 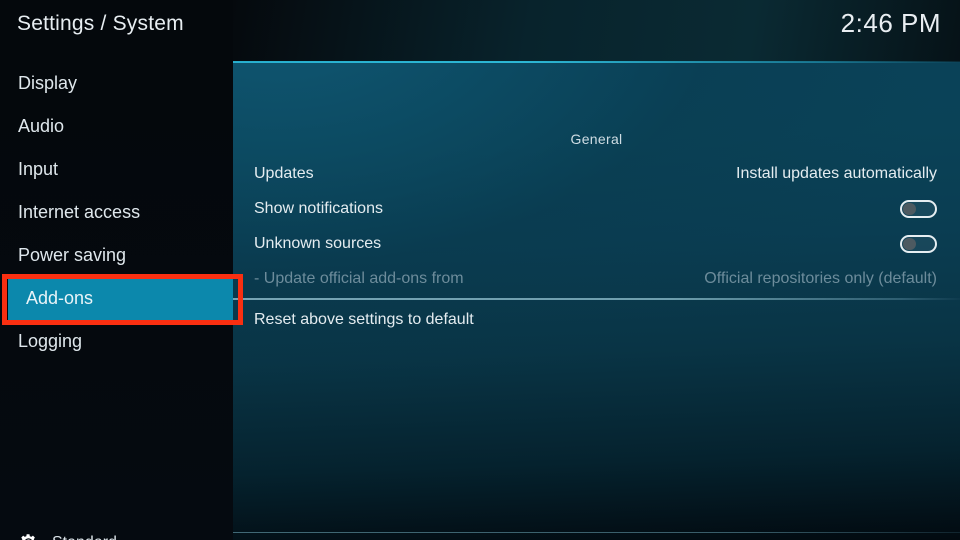 I want to click on sidebar-item-label: Power saving, so click(x=72, y=255).